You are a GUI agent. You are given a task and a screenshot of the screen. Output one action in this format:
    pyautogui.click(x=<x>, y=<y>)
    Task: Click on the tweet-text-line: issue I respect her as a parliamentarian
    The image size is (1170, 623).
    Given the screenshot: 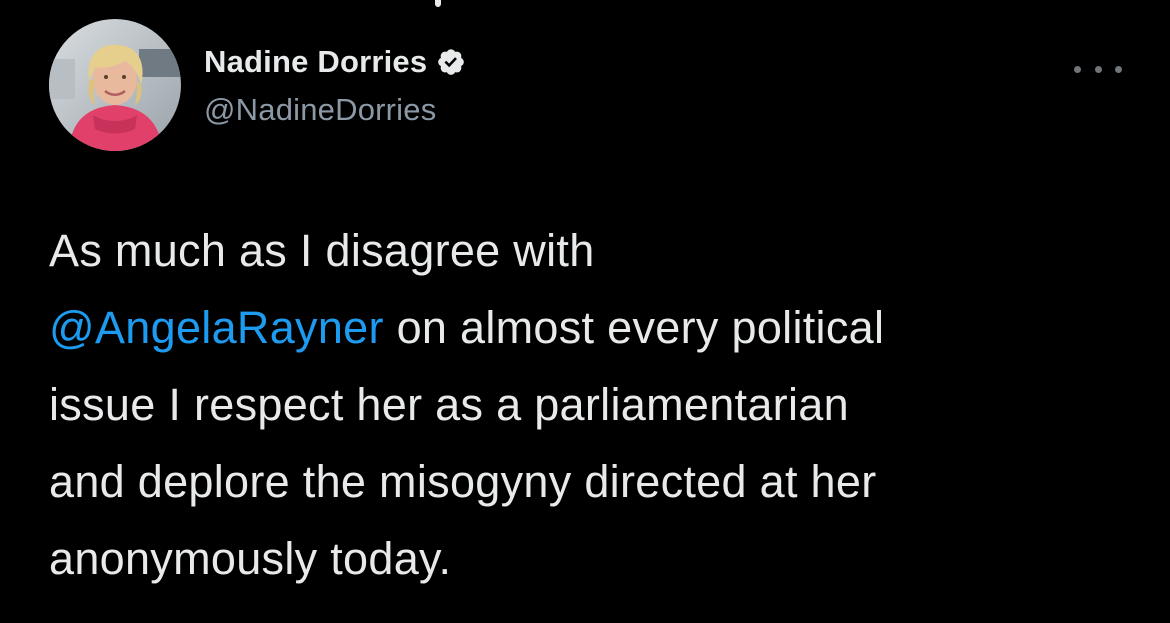 What is the action you would take?
    pyautogui.click(x=449, y=404)
    